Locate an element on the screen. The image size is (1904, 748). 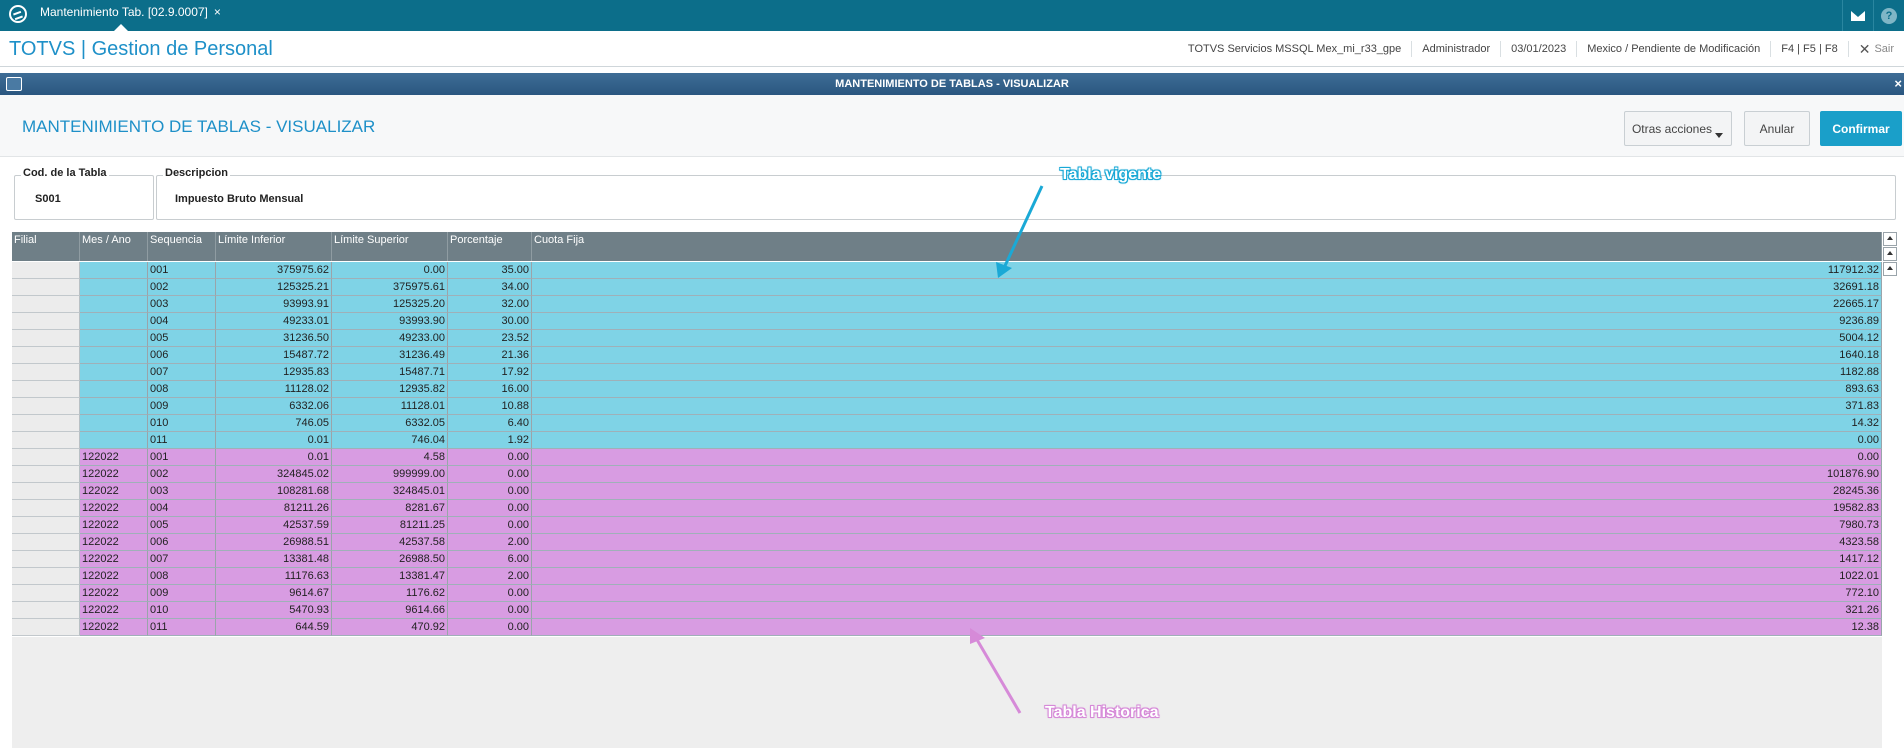
cell-sequencia: 005 is located at coordinates (182, 338).